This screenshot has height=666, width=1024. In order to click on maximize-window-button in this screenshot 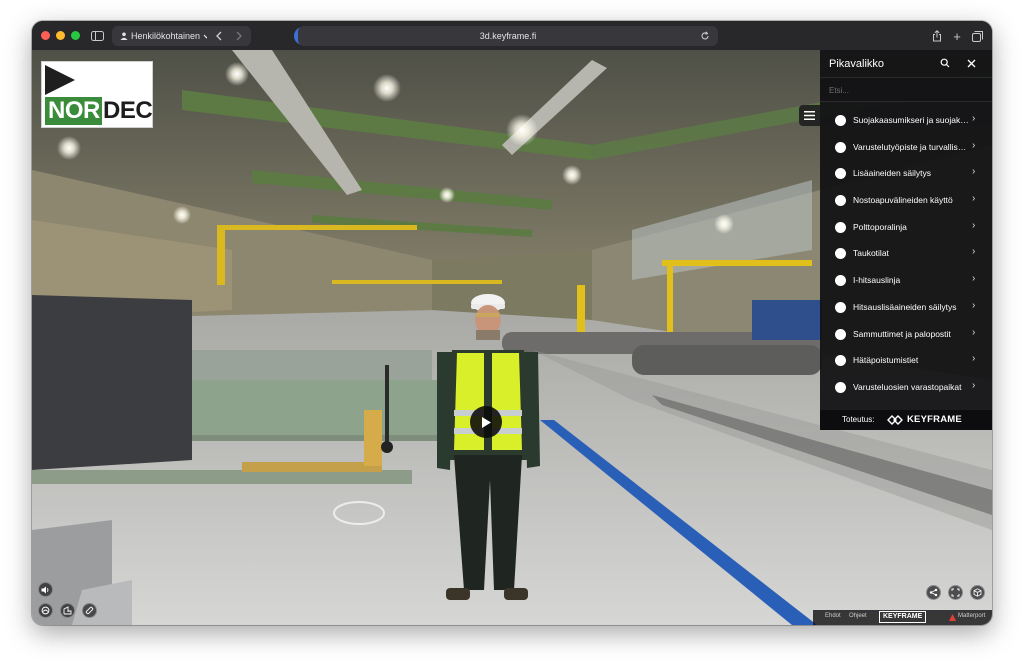, I will do `click(75, 35)`.